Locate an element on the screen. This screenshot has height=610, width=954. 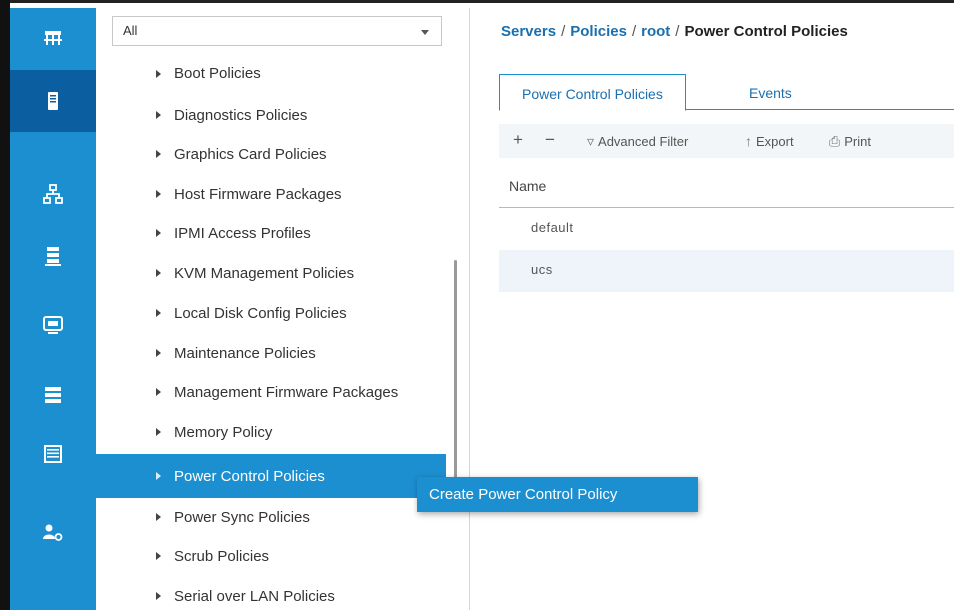
tree-item-label: Boot Policies is located at coordinates (217, 74).